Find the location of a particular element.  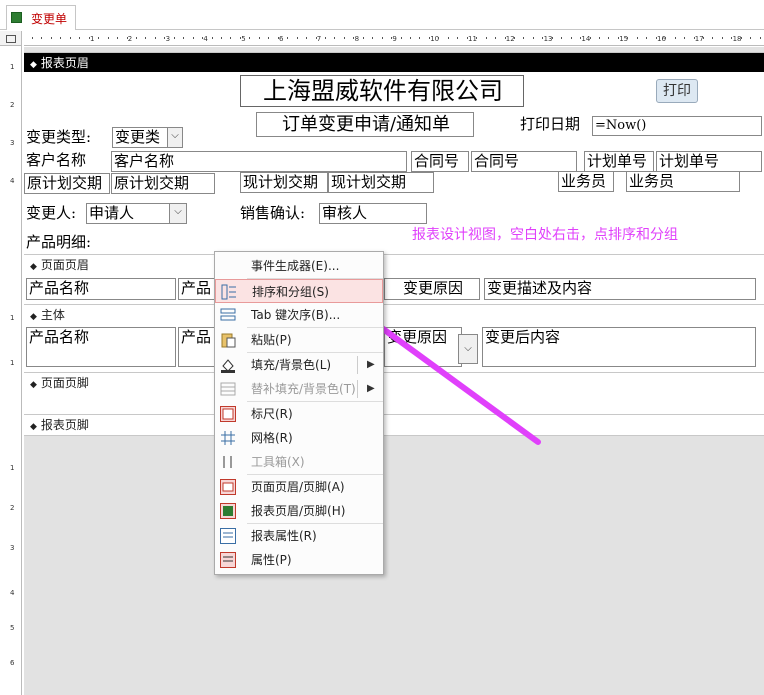

context-menu-item: 报表属性(R) is located at coordinates (299, 536).